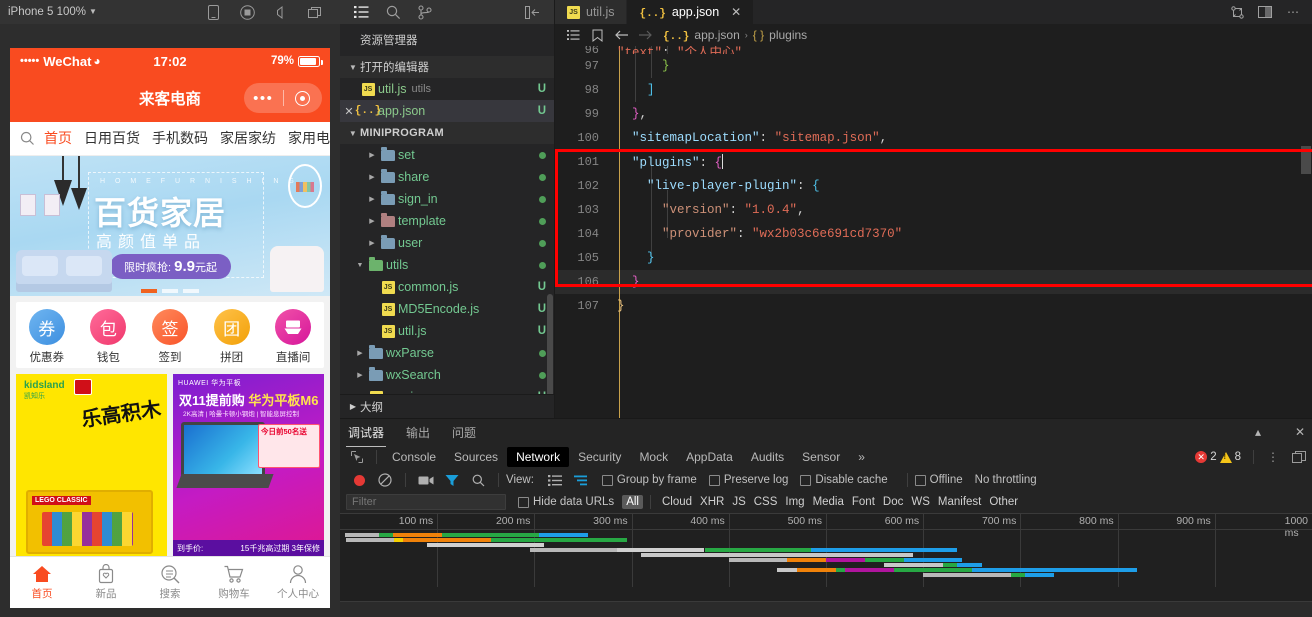 This screenshot has height=617, width=1312. Describe the element at coordinates (232, 337) in the screenshot. I see `quick-entry-group: 团 拼团` at that location.